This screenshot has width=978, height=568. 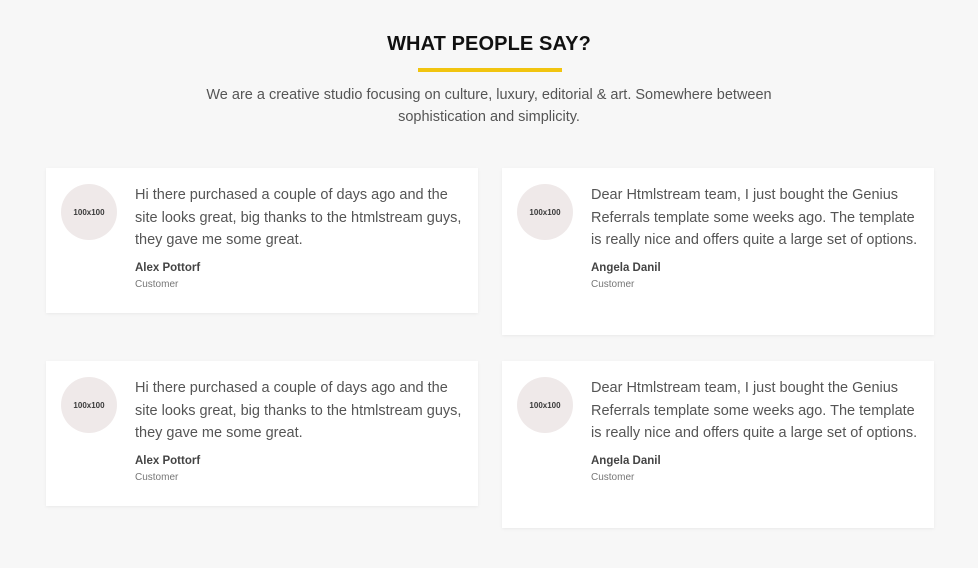 What do you see at coordinates (490, 70) in the screenshot?
I see `title-underline` at bounding box center [490, 70].